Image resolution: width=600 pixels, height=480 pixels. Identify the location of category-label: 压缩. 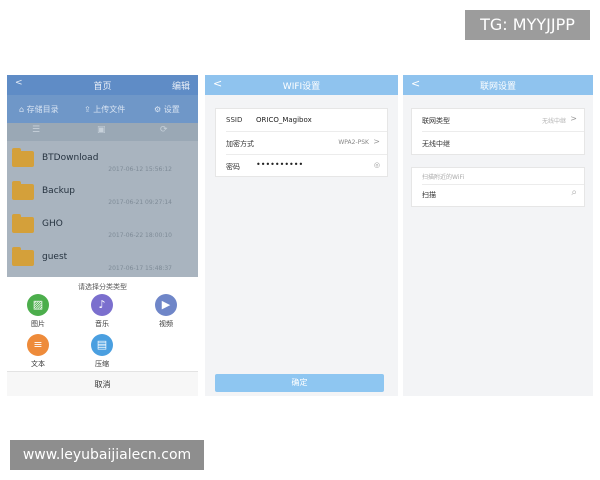
(102, 364).